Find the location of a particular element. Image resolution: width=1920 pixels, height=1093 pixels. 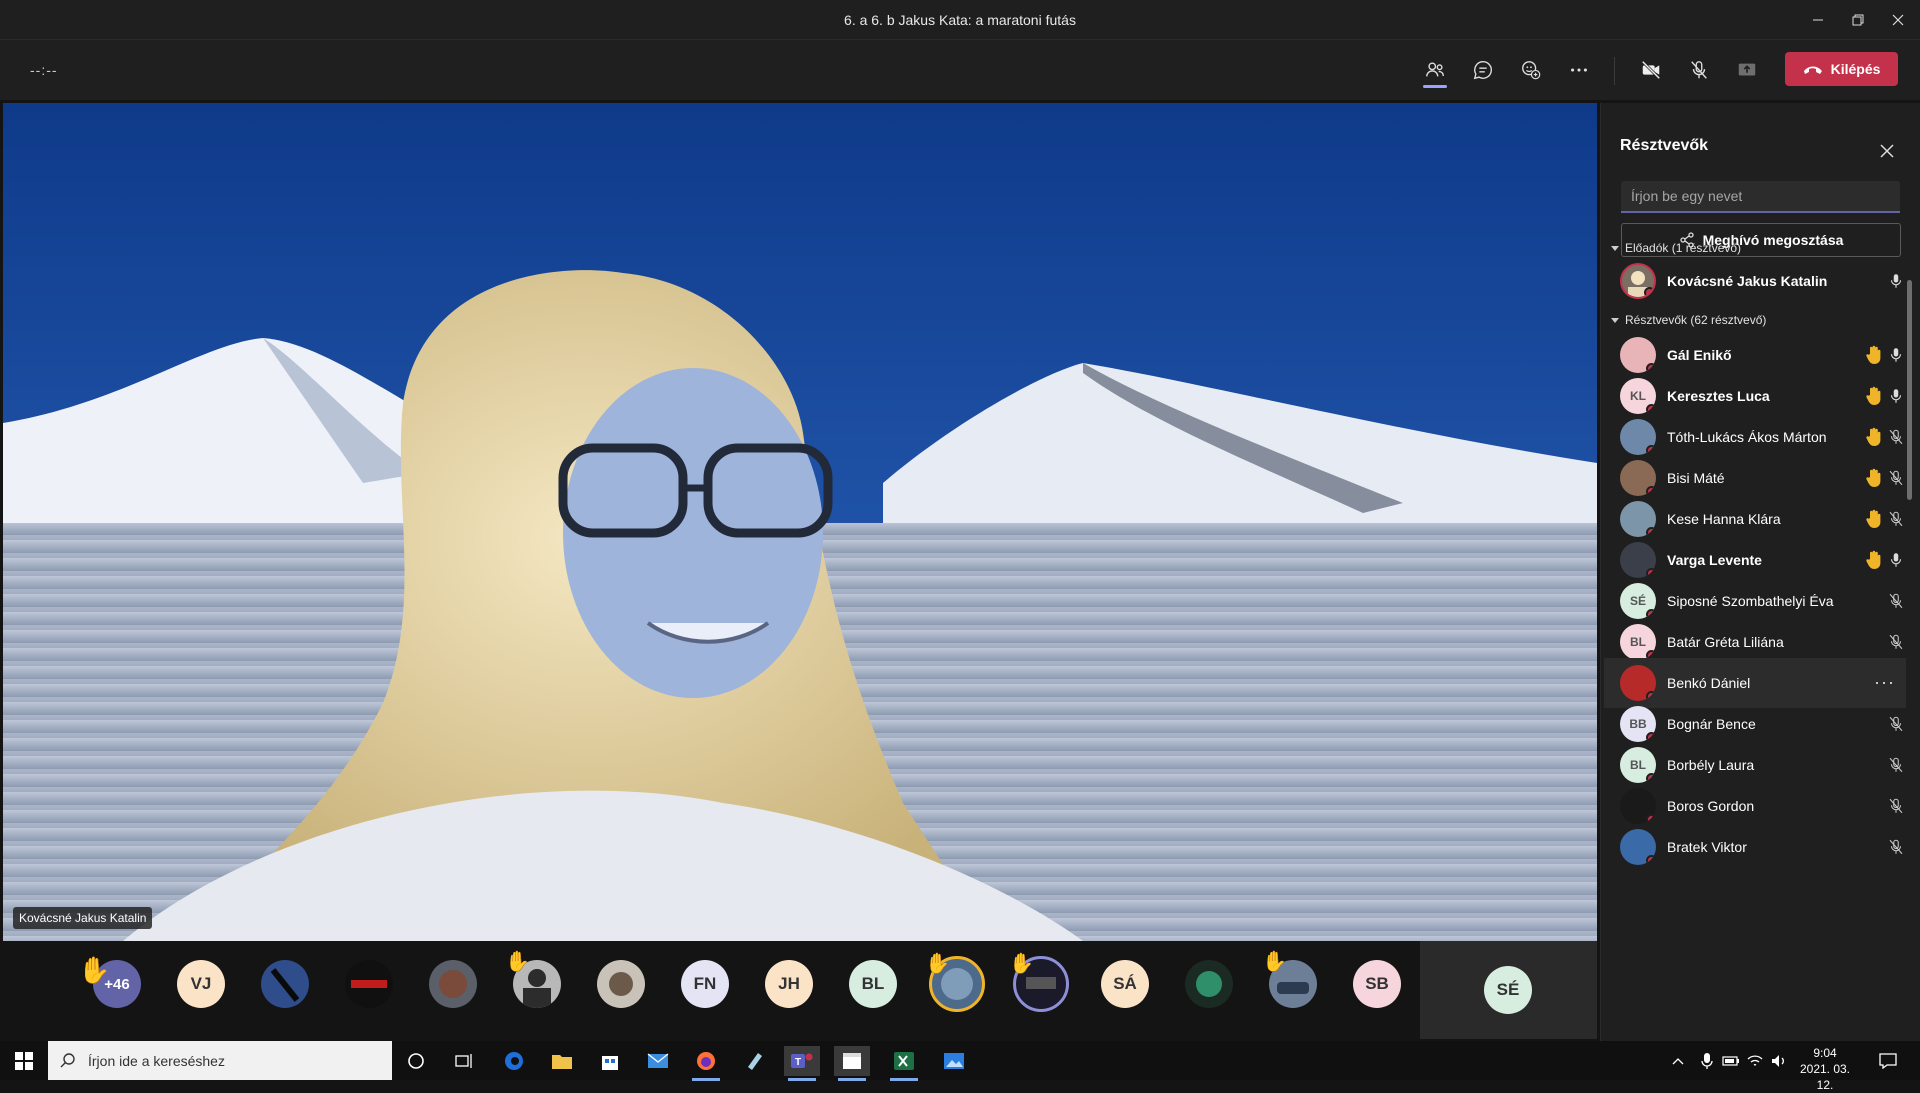

participant-name: Bratek Viktor is located at coordinates (1707, 847).